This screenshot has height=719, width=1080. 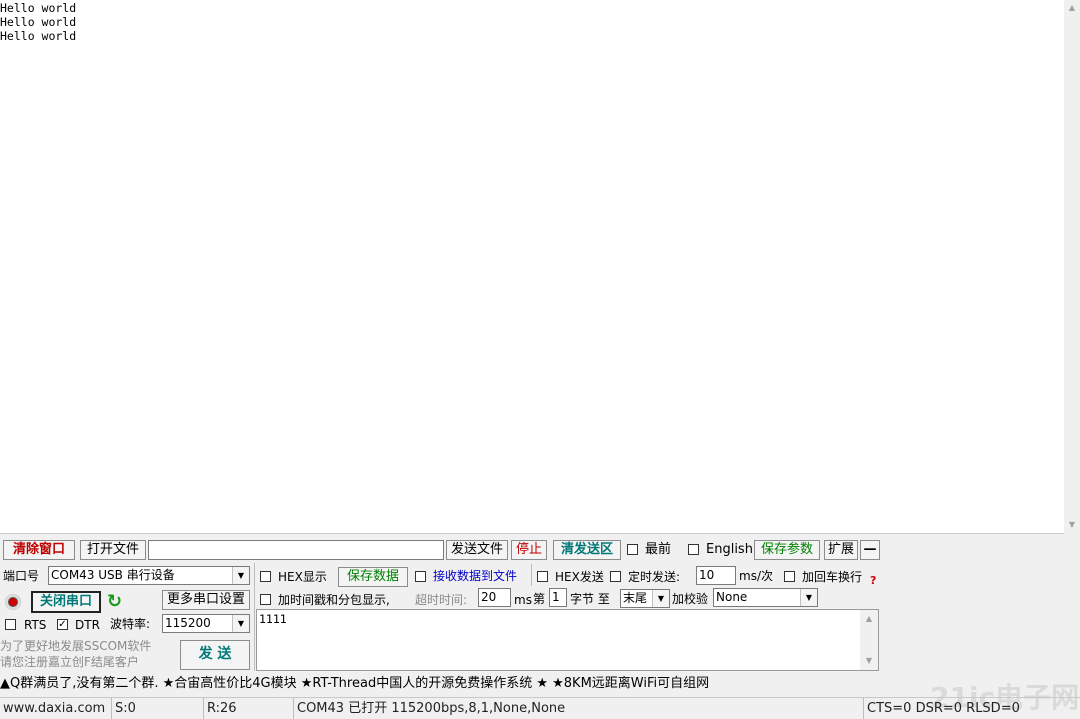 I want to click on english-label: English, so click(x=729, y=549).